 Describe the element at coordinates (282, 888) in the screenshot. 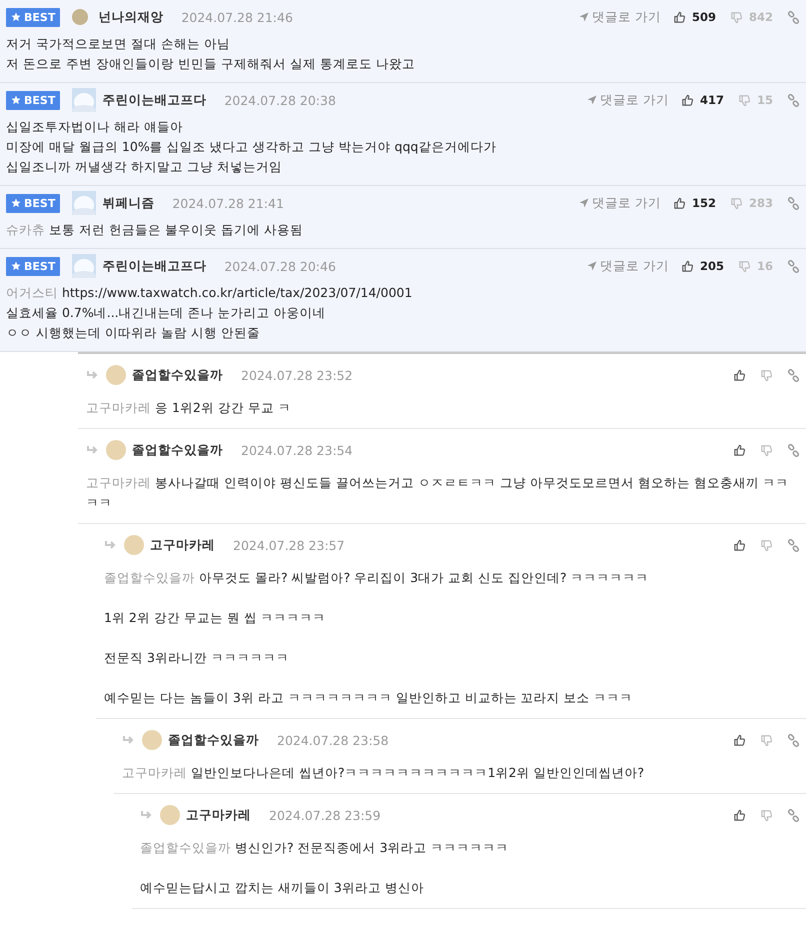

I see `comment-text: 예수믿는답시고 깝치는 새끼들이 3위라고 병신아` at that location.